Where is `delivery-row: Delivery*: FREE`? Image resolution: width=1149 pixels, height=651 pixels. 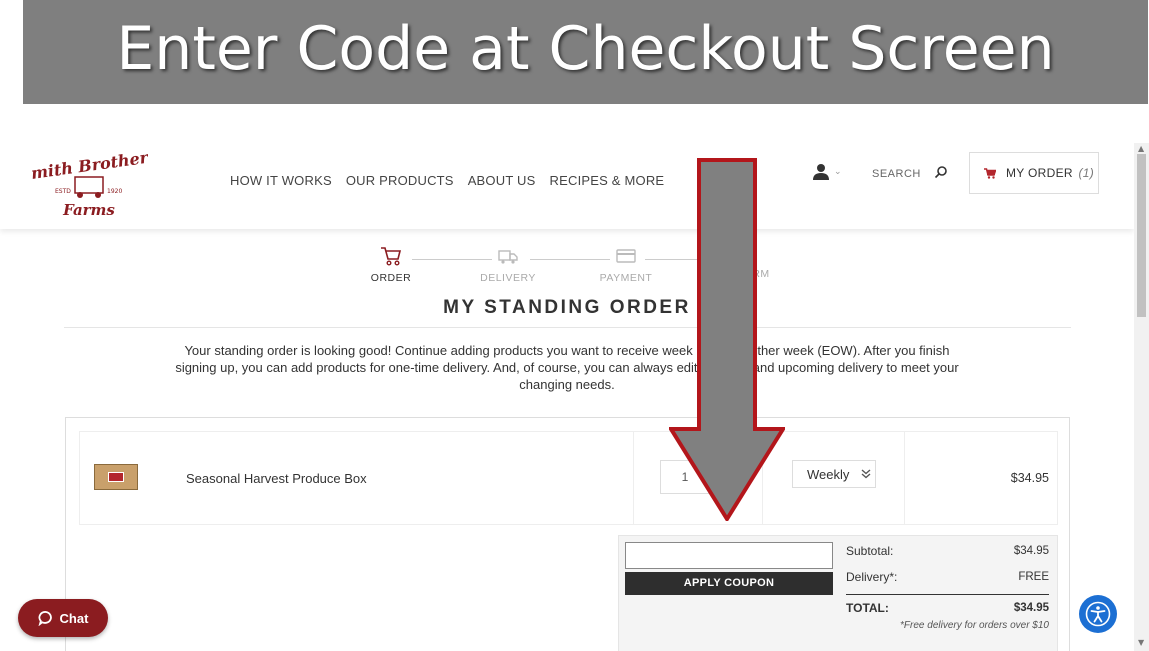
delivery-row: Delivery*: FREE is located at coordinates (947, 581).